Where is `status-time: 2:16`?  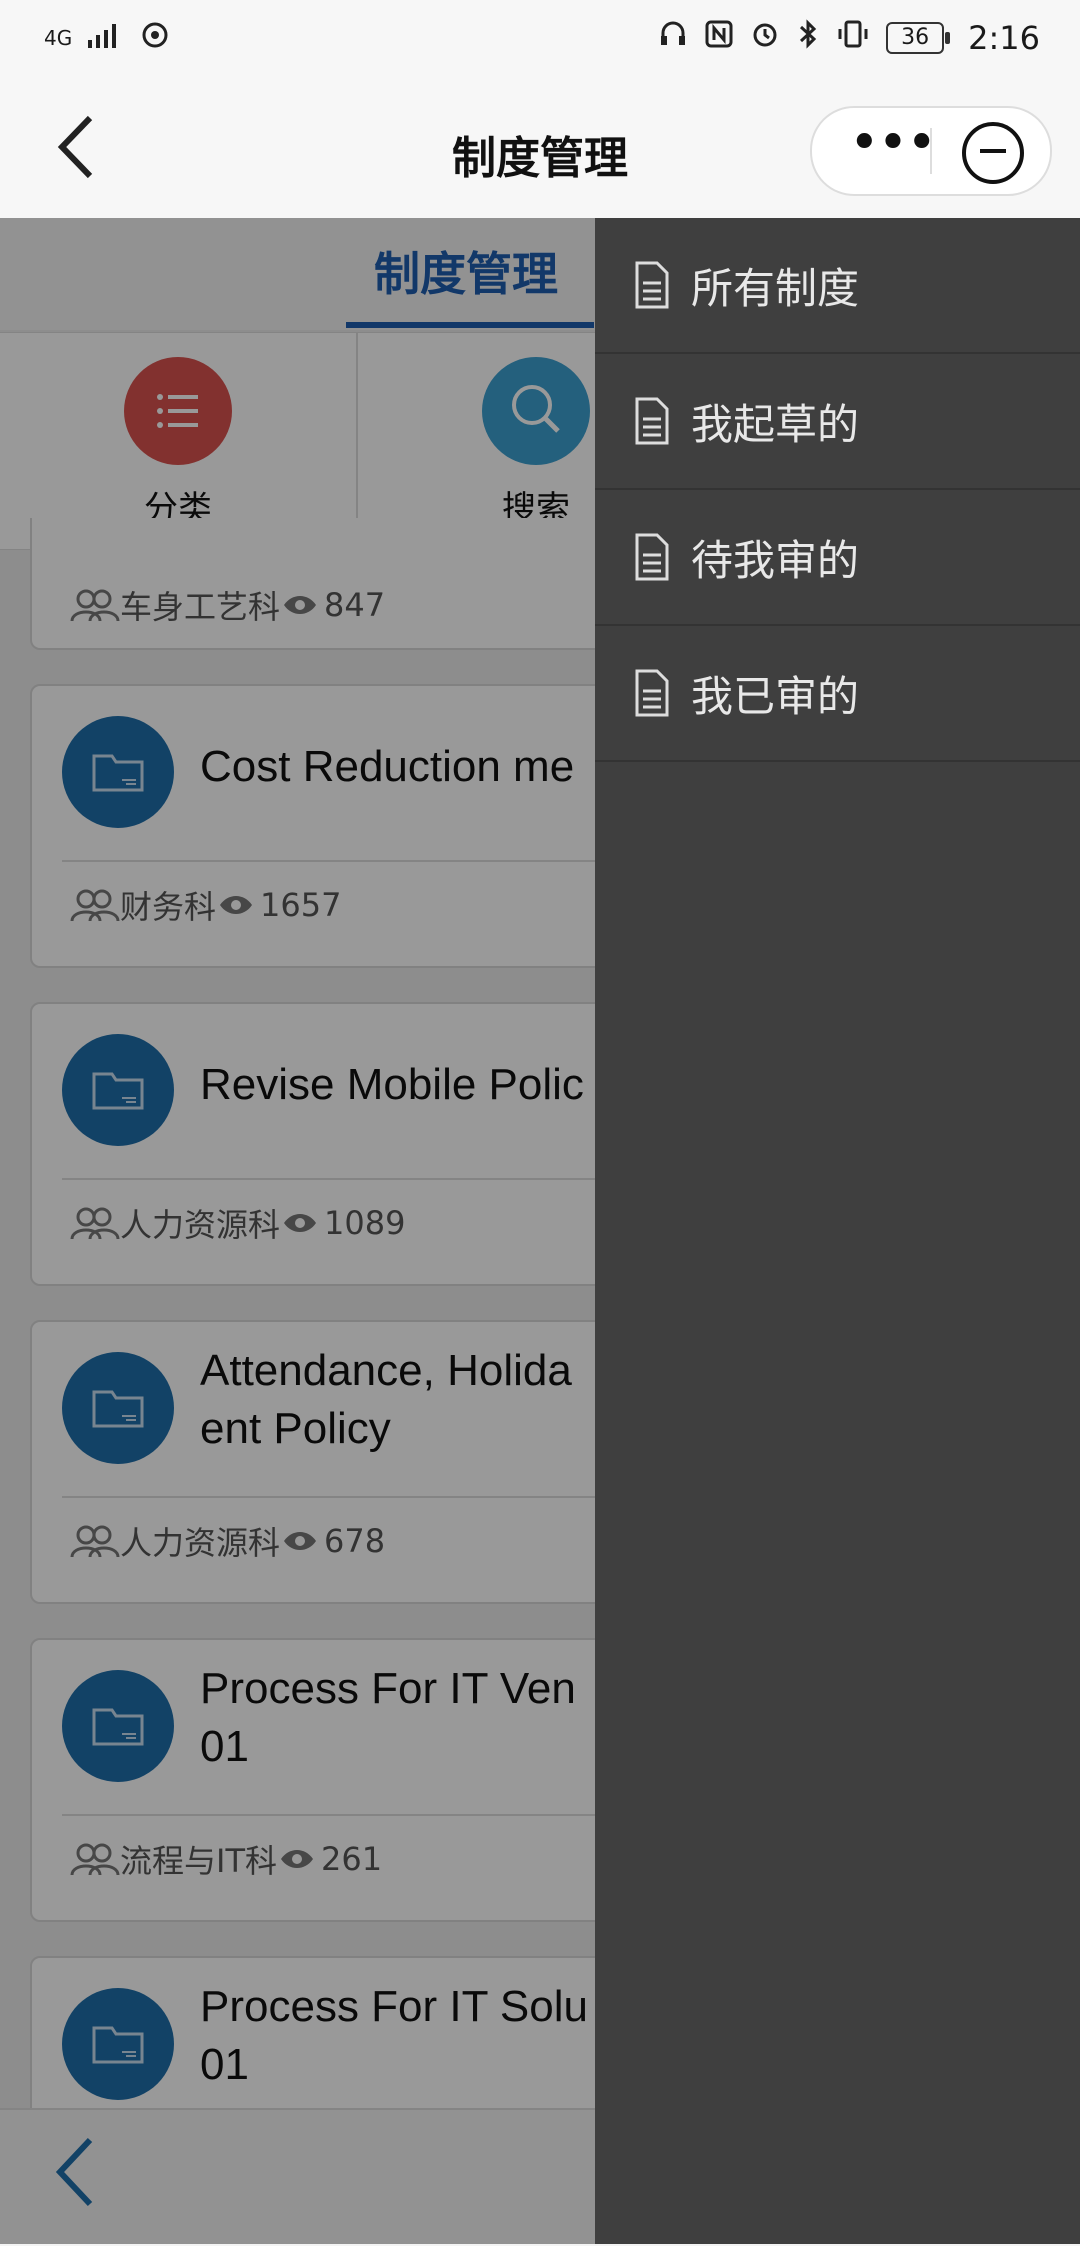 status-time: 2:16 is located at coordinates (1004, 38).